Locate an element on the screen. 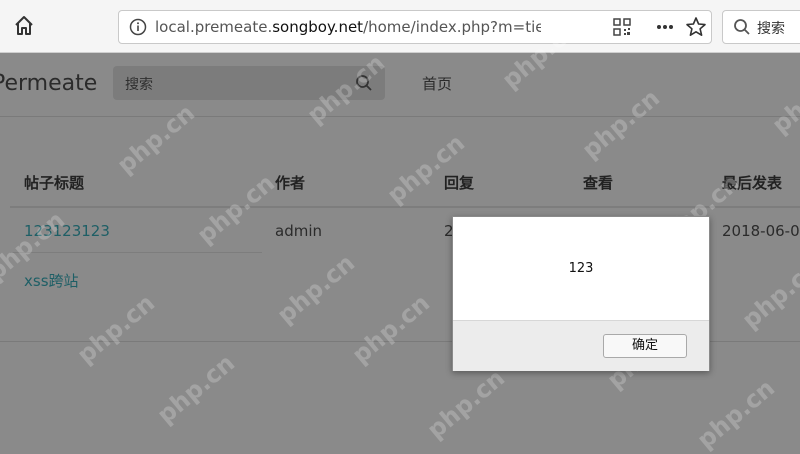 The height and width of the screenshot is (454, 800). header-last-post: 最后发表 is located at coordinates (752, 183).